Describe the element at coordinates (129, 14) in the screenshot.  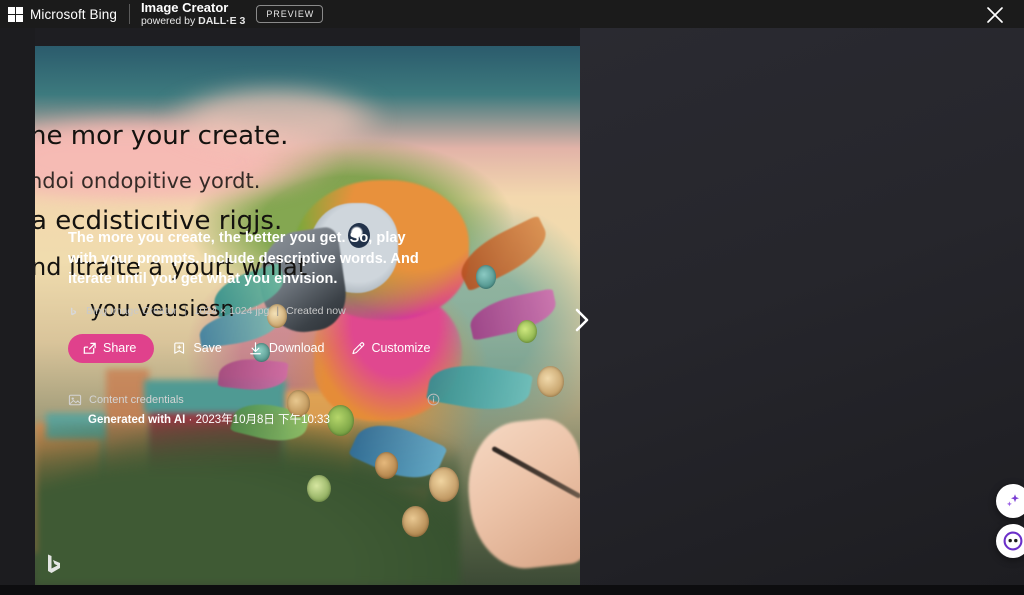
I see `topbar-divider` at that location.